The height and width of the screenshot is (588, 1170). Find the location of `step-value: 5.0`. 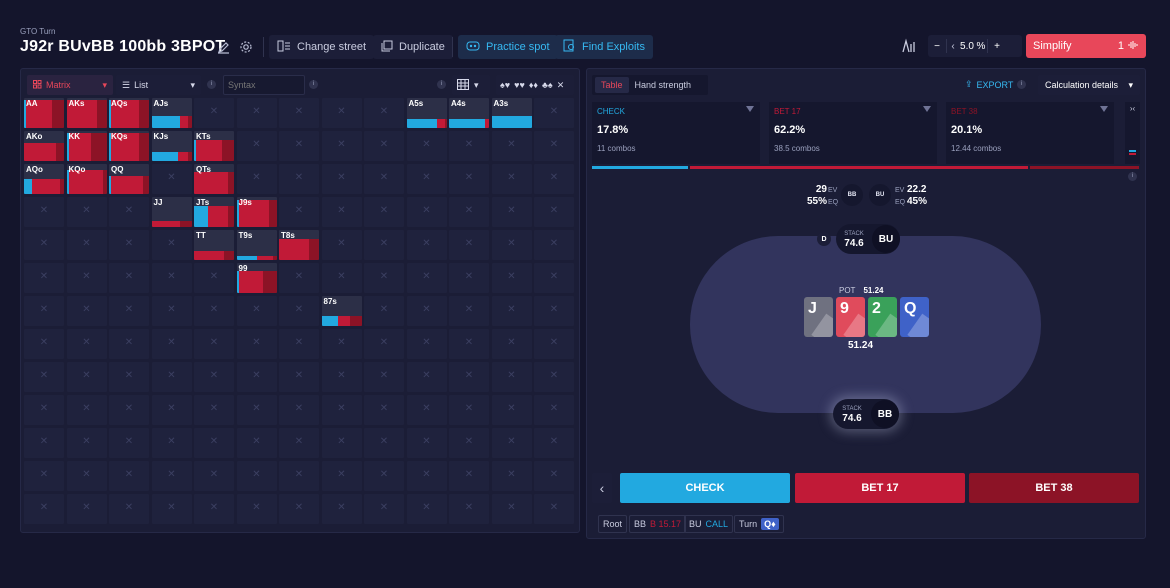

step-value: 5.0 is located at coordinates (967, 46).